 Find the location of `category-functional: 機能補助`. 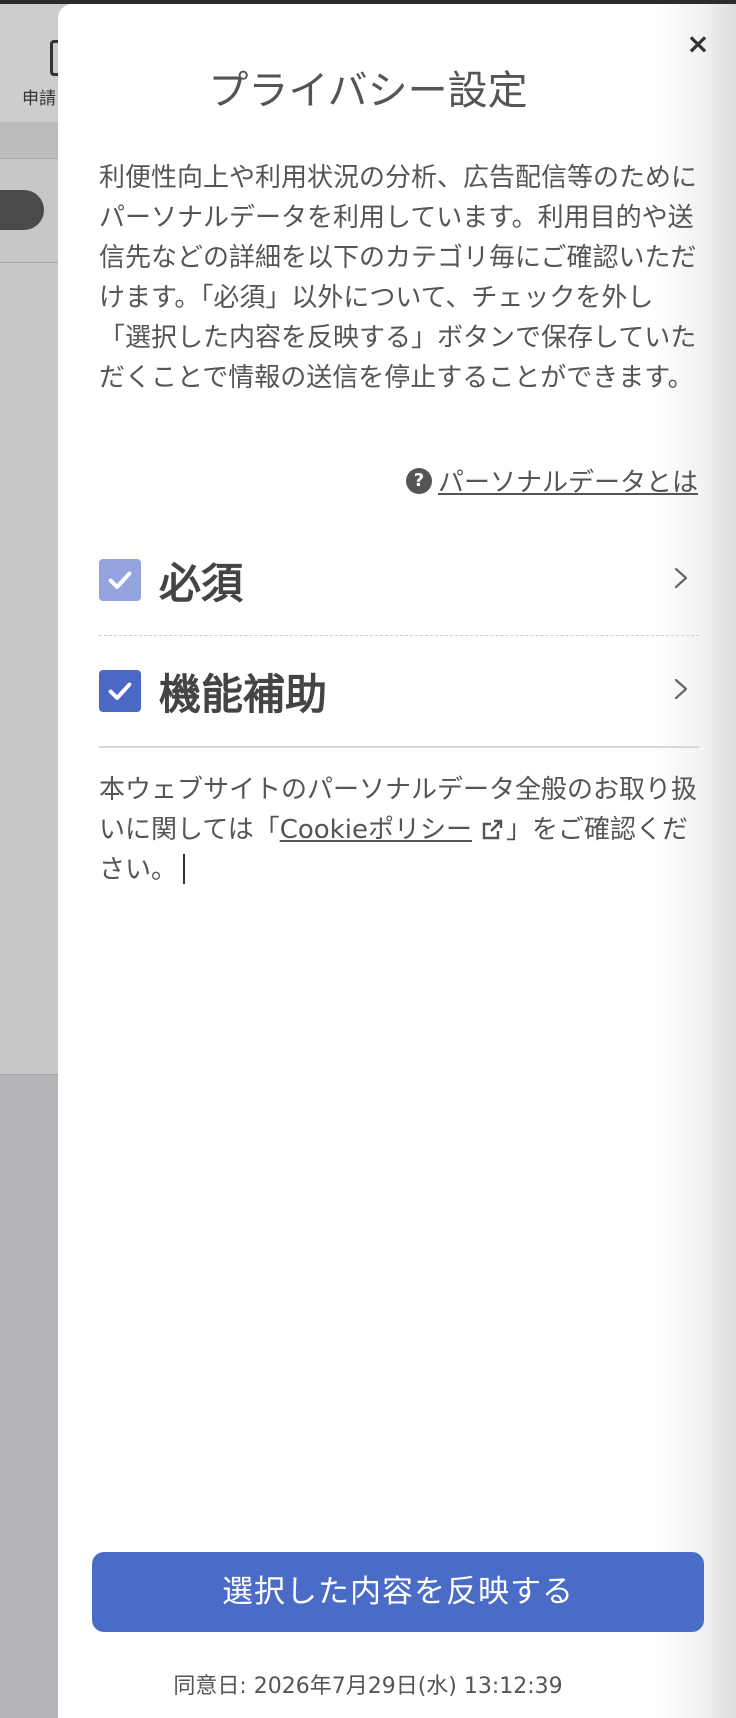

category-functional: 機能補助 is located at coordinates (399, 692).